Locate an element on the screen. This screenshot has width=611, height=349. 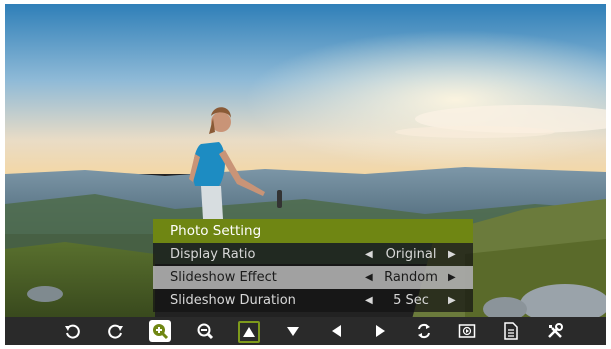
menu-title: Photo Setting is located at coordinates (313, 231).